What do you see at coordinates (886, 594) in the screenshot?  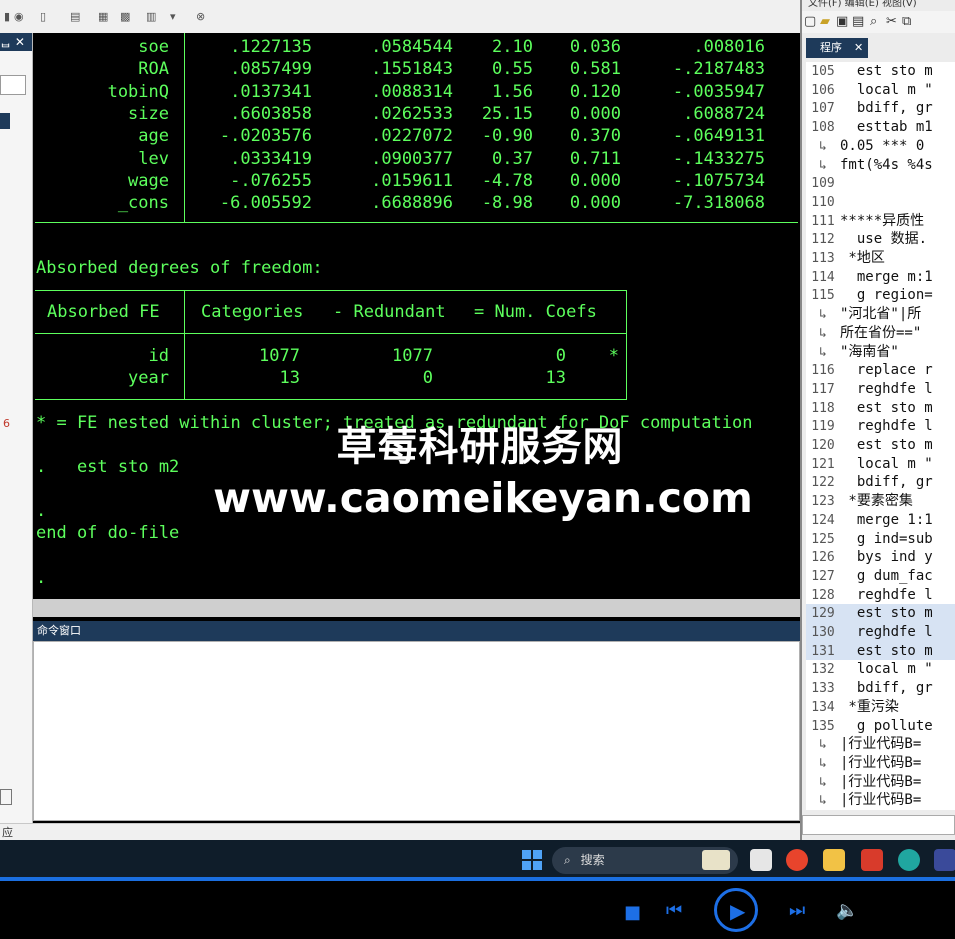 I see `line-text: reghdfe l` at bounding box center [886, 594].